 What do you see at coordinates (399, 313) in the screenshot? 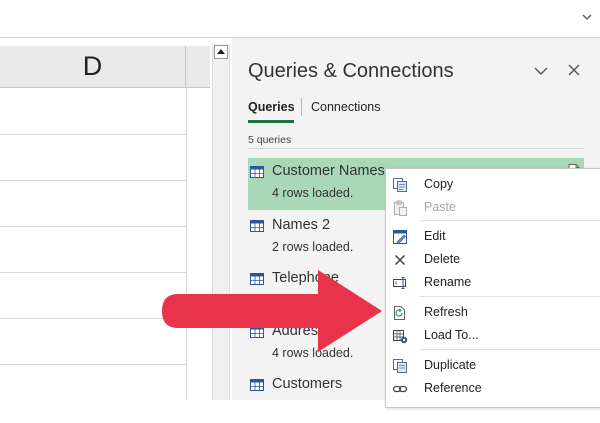
I see `refresh-icon` at bounding box center [399, 313].